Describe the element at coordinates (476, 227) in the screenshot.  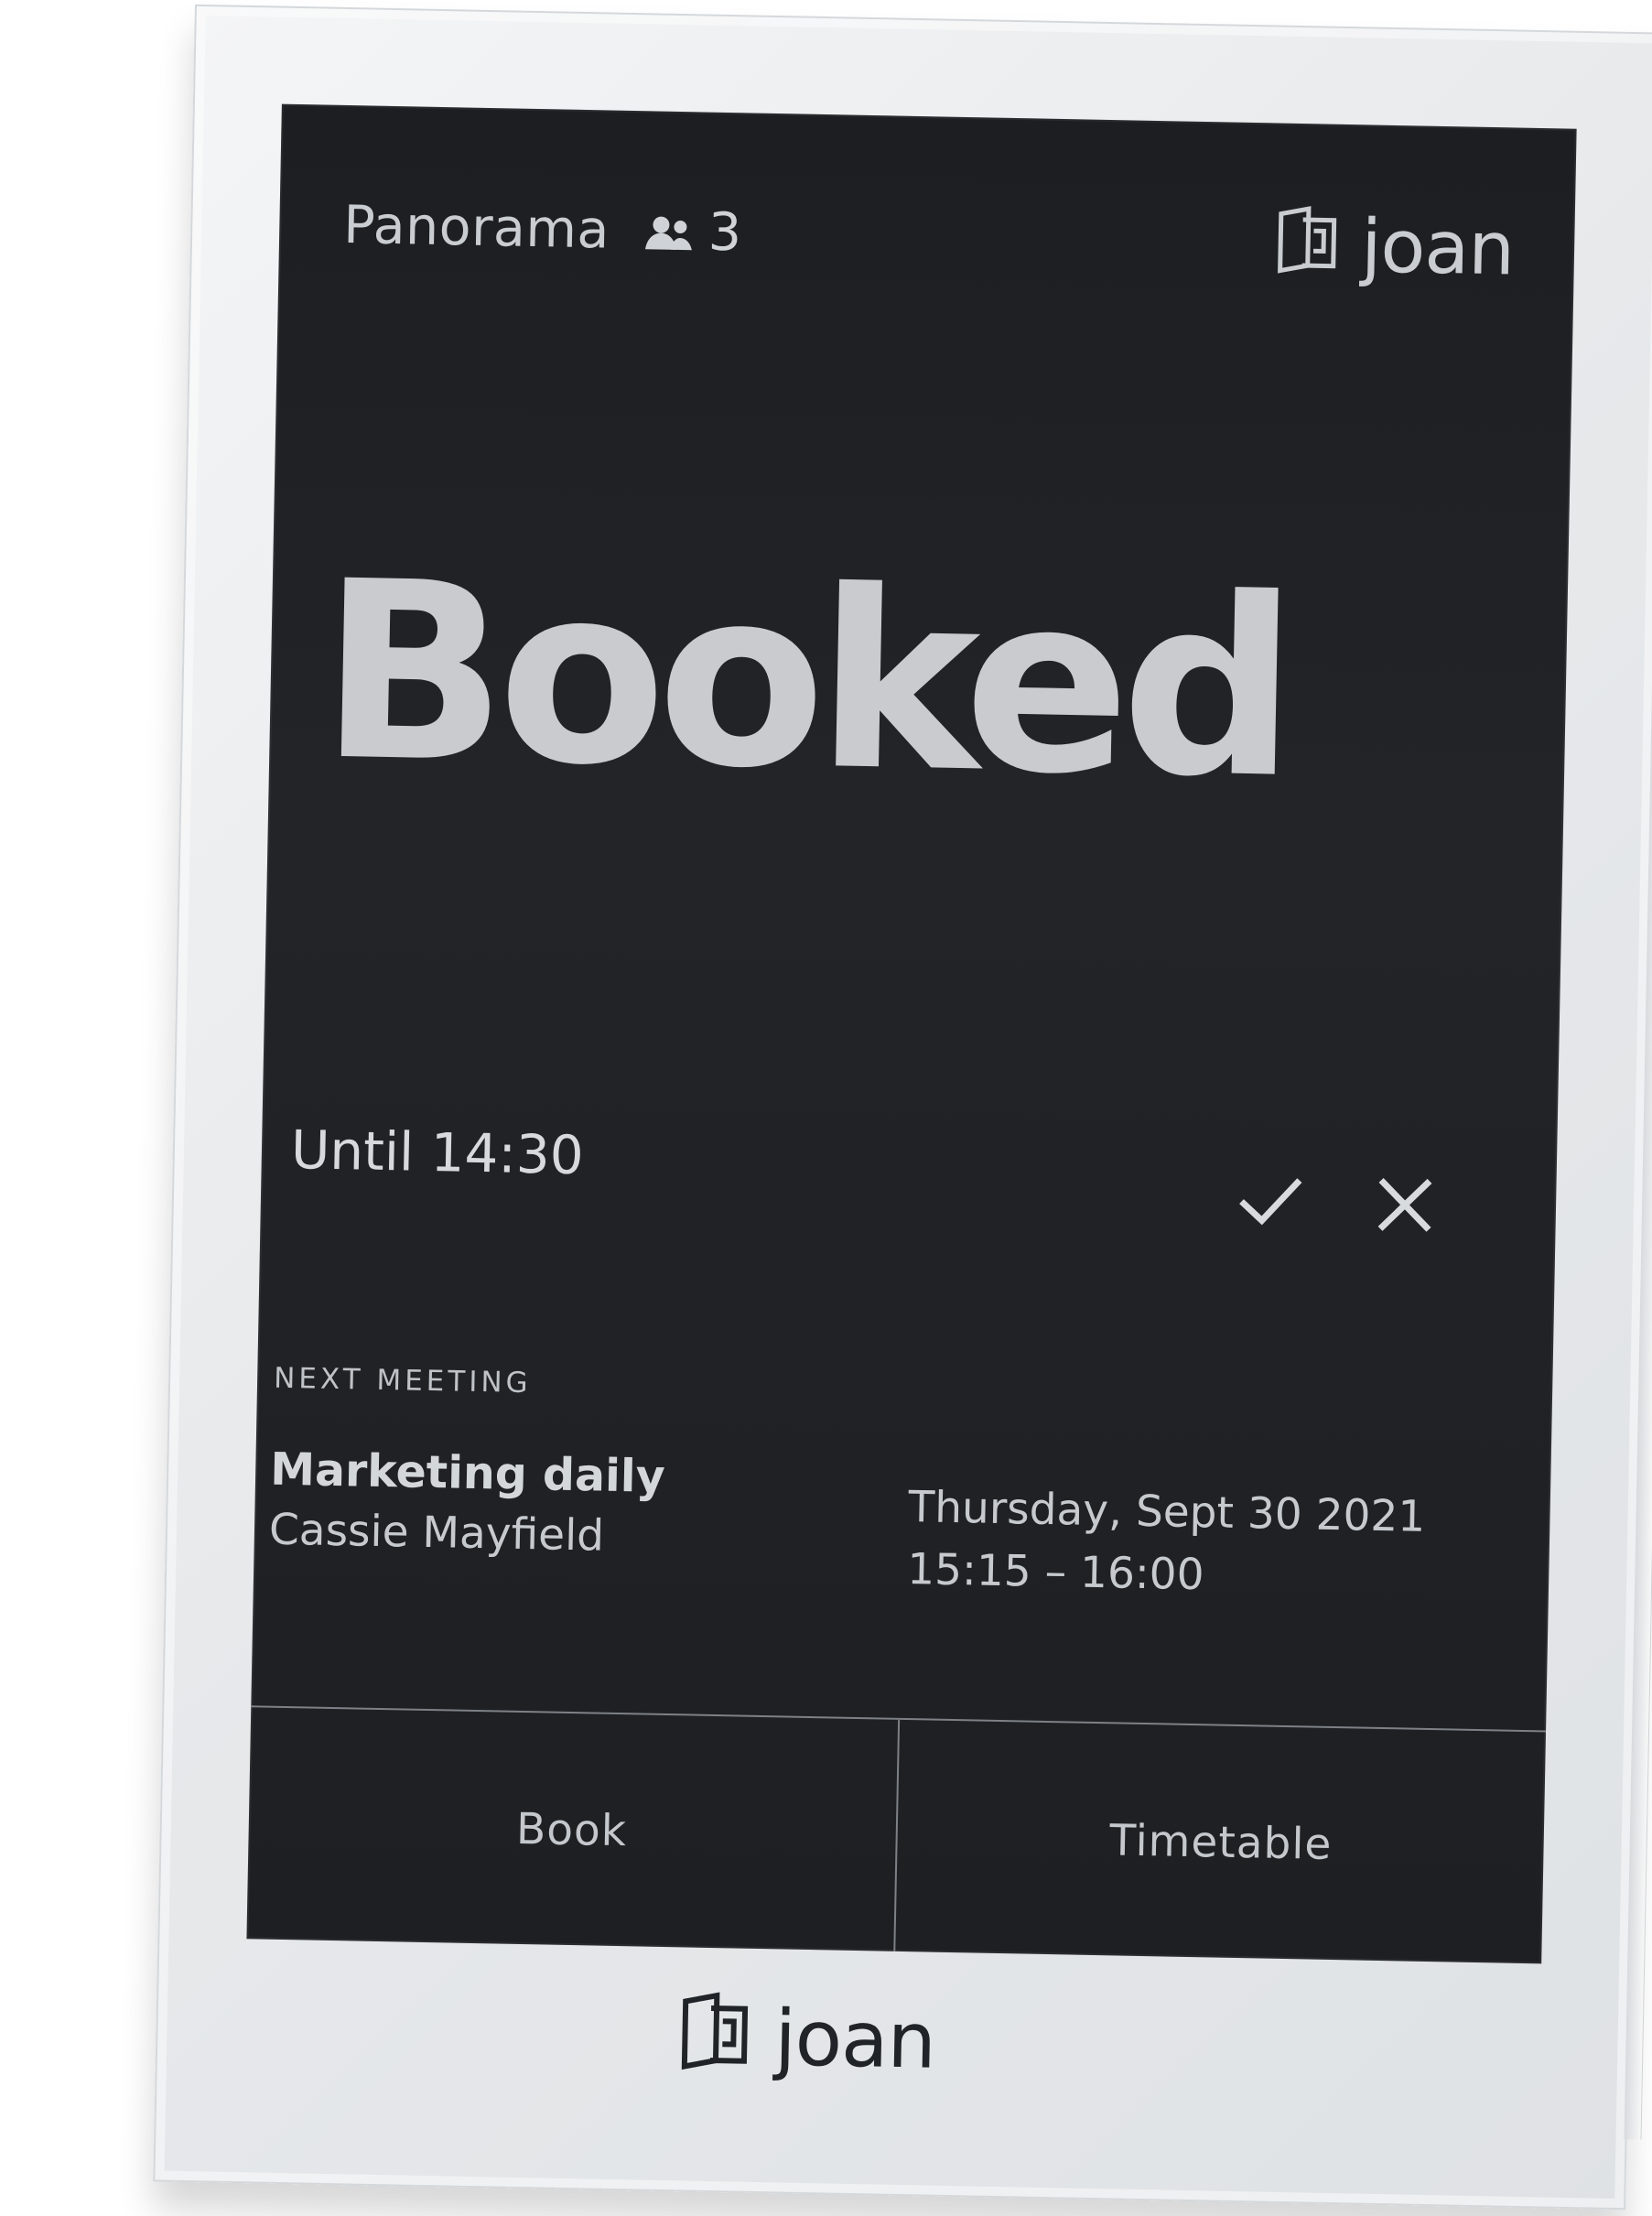
I see `room-name: Panorama` at that location.